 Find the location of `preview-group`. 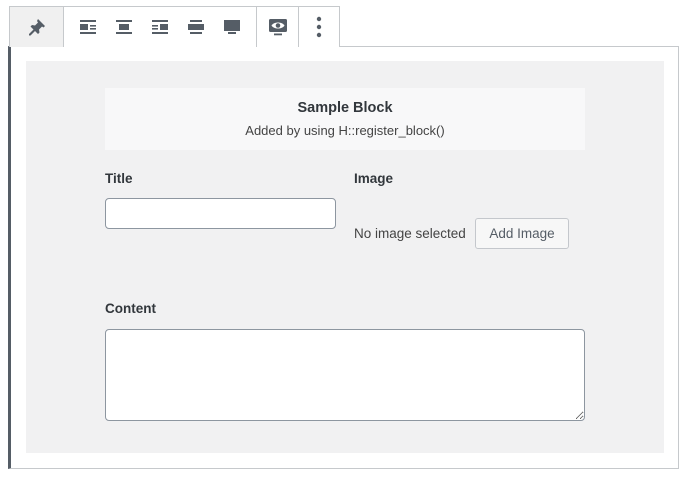

preview-group is located at coordinates (278, 27).